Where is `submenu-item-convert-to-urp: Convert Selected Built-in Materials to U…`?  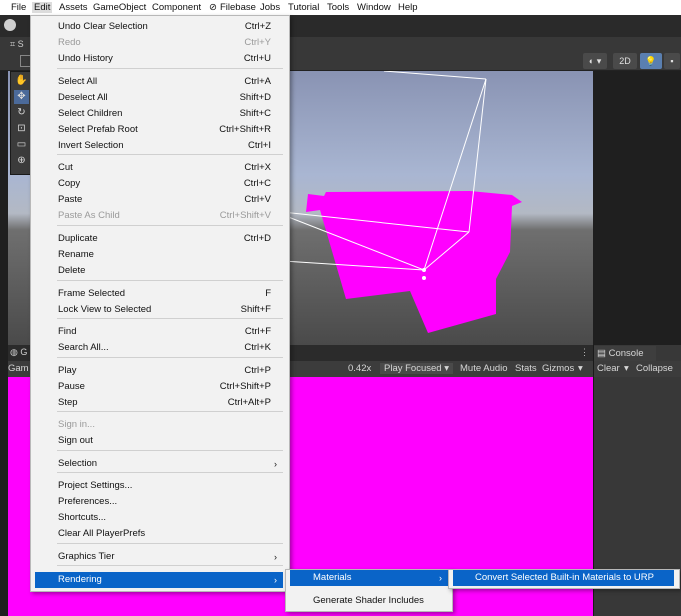
submenu-item-convert-to-urp: Convert Selected Built-in Materials to U… is located at coordinates (563, 578).